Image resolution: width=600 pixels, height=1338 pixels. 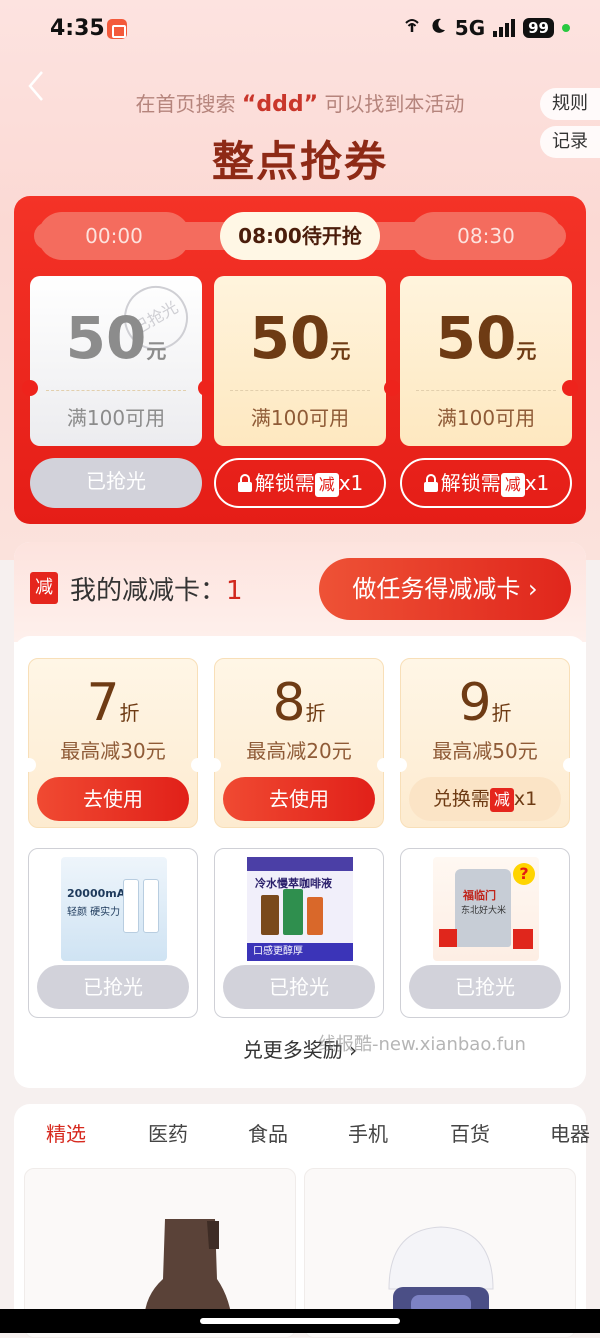 What do you see at coordinates (485, 799) in the screenshot?
I see `exchange-button: 兑换需减 x1` at bounding box center [485, 799].